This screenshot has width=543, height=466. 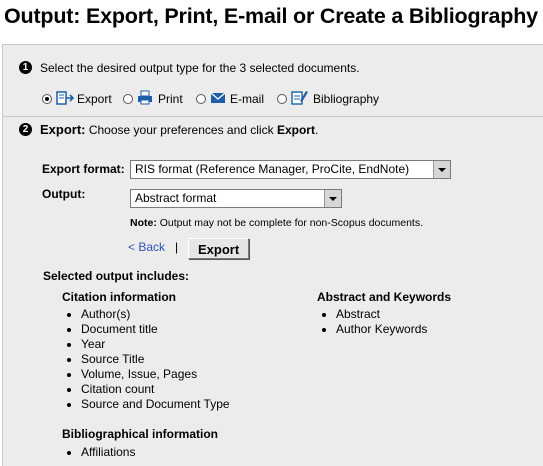 I want to click on export-icon, so click(x=65, y=98).